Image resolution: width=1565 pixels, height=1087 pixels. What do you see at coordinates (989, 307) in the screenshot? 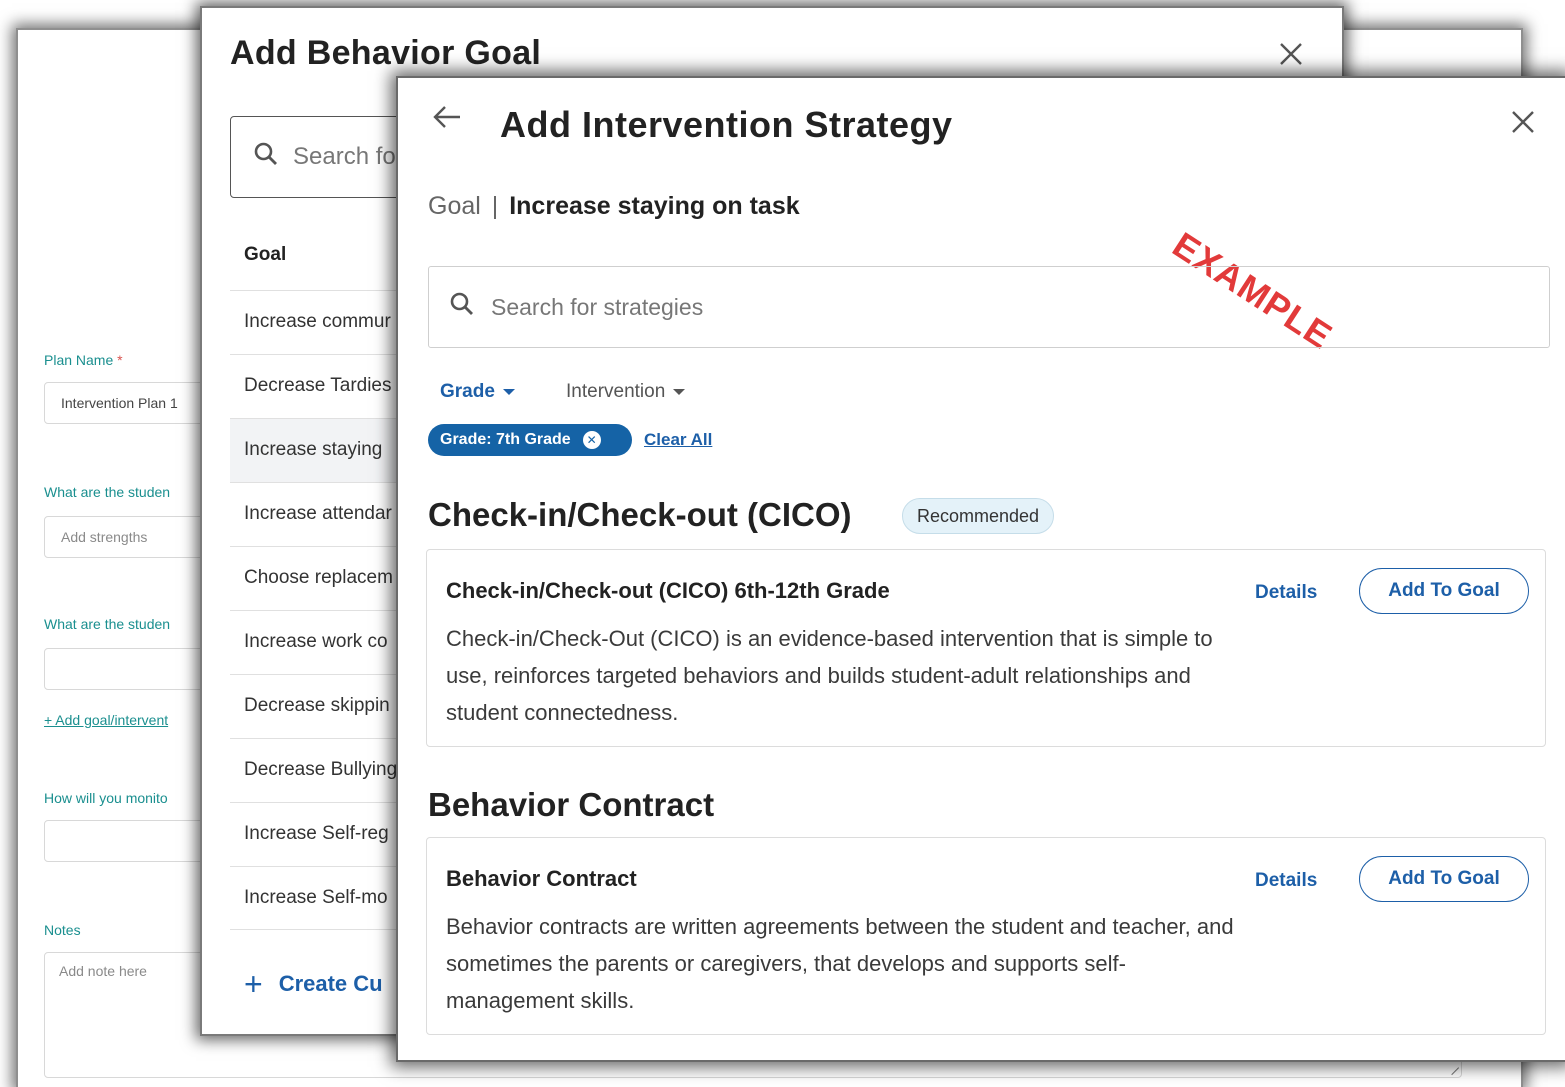
I see `strategy-search-input: Search for strategies` at bounding box center [989, 307].